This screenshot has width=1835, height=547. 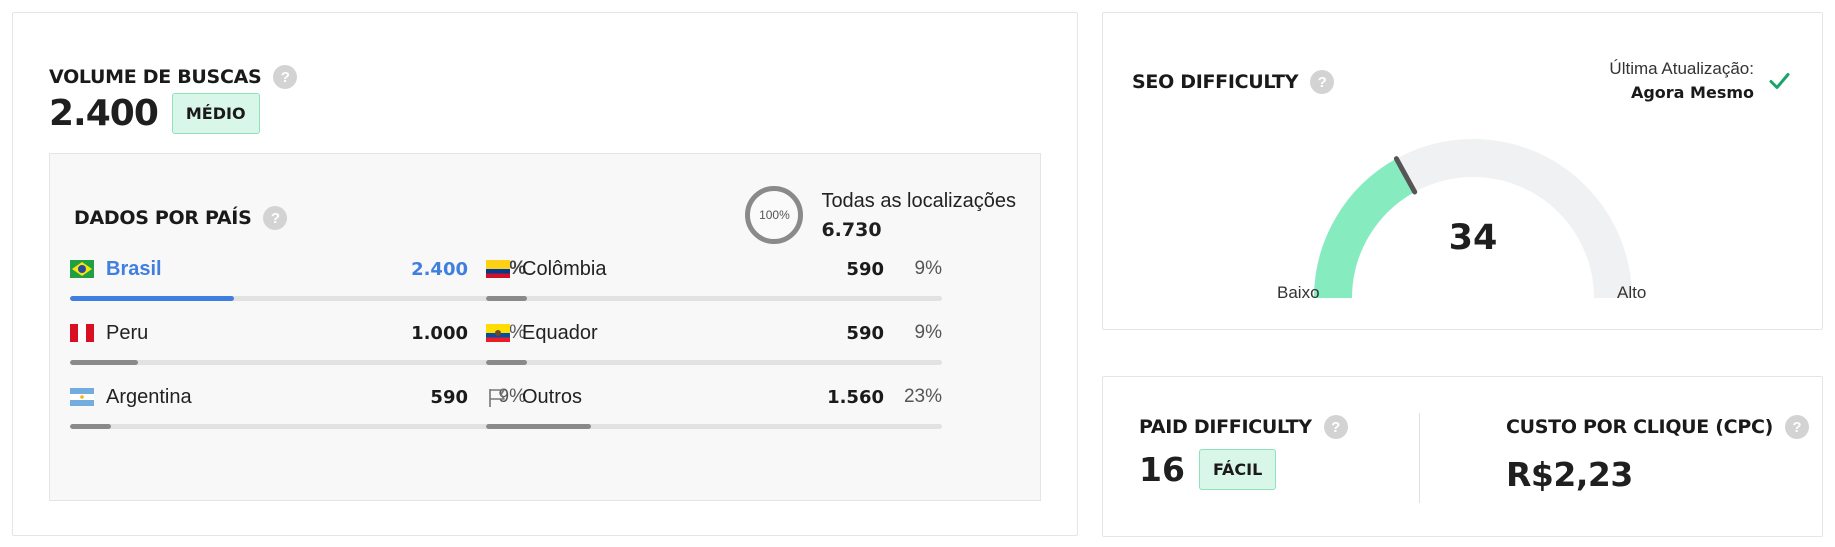 I want to click on country-name: Equador, so click(x=560, y=332).